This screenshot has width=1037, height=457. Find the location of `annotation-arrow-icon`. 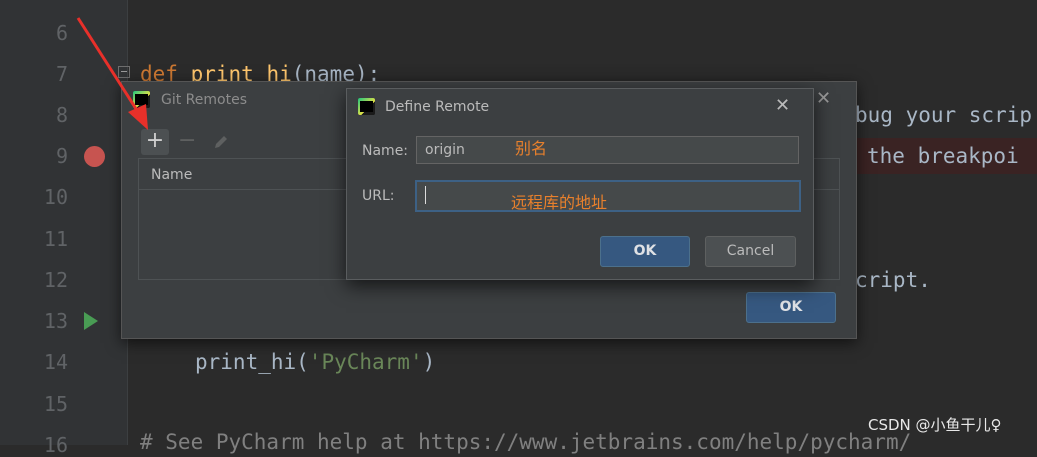

annotation-arrow-icon is located at coordinates (112, 73).